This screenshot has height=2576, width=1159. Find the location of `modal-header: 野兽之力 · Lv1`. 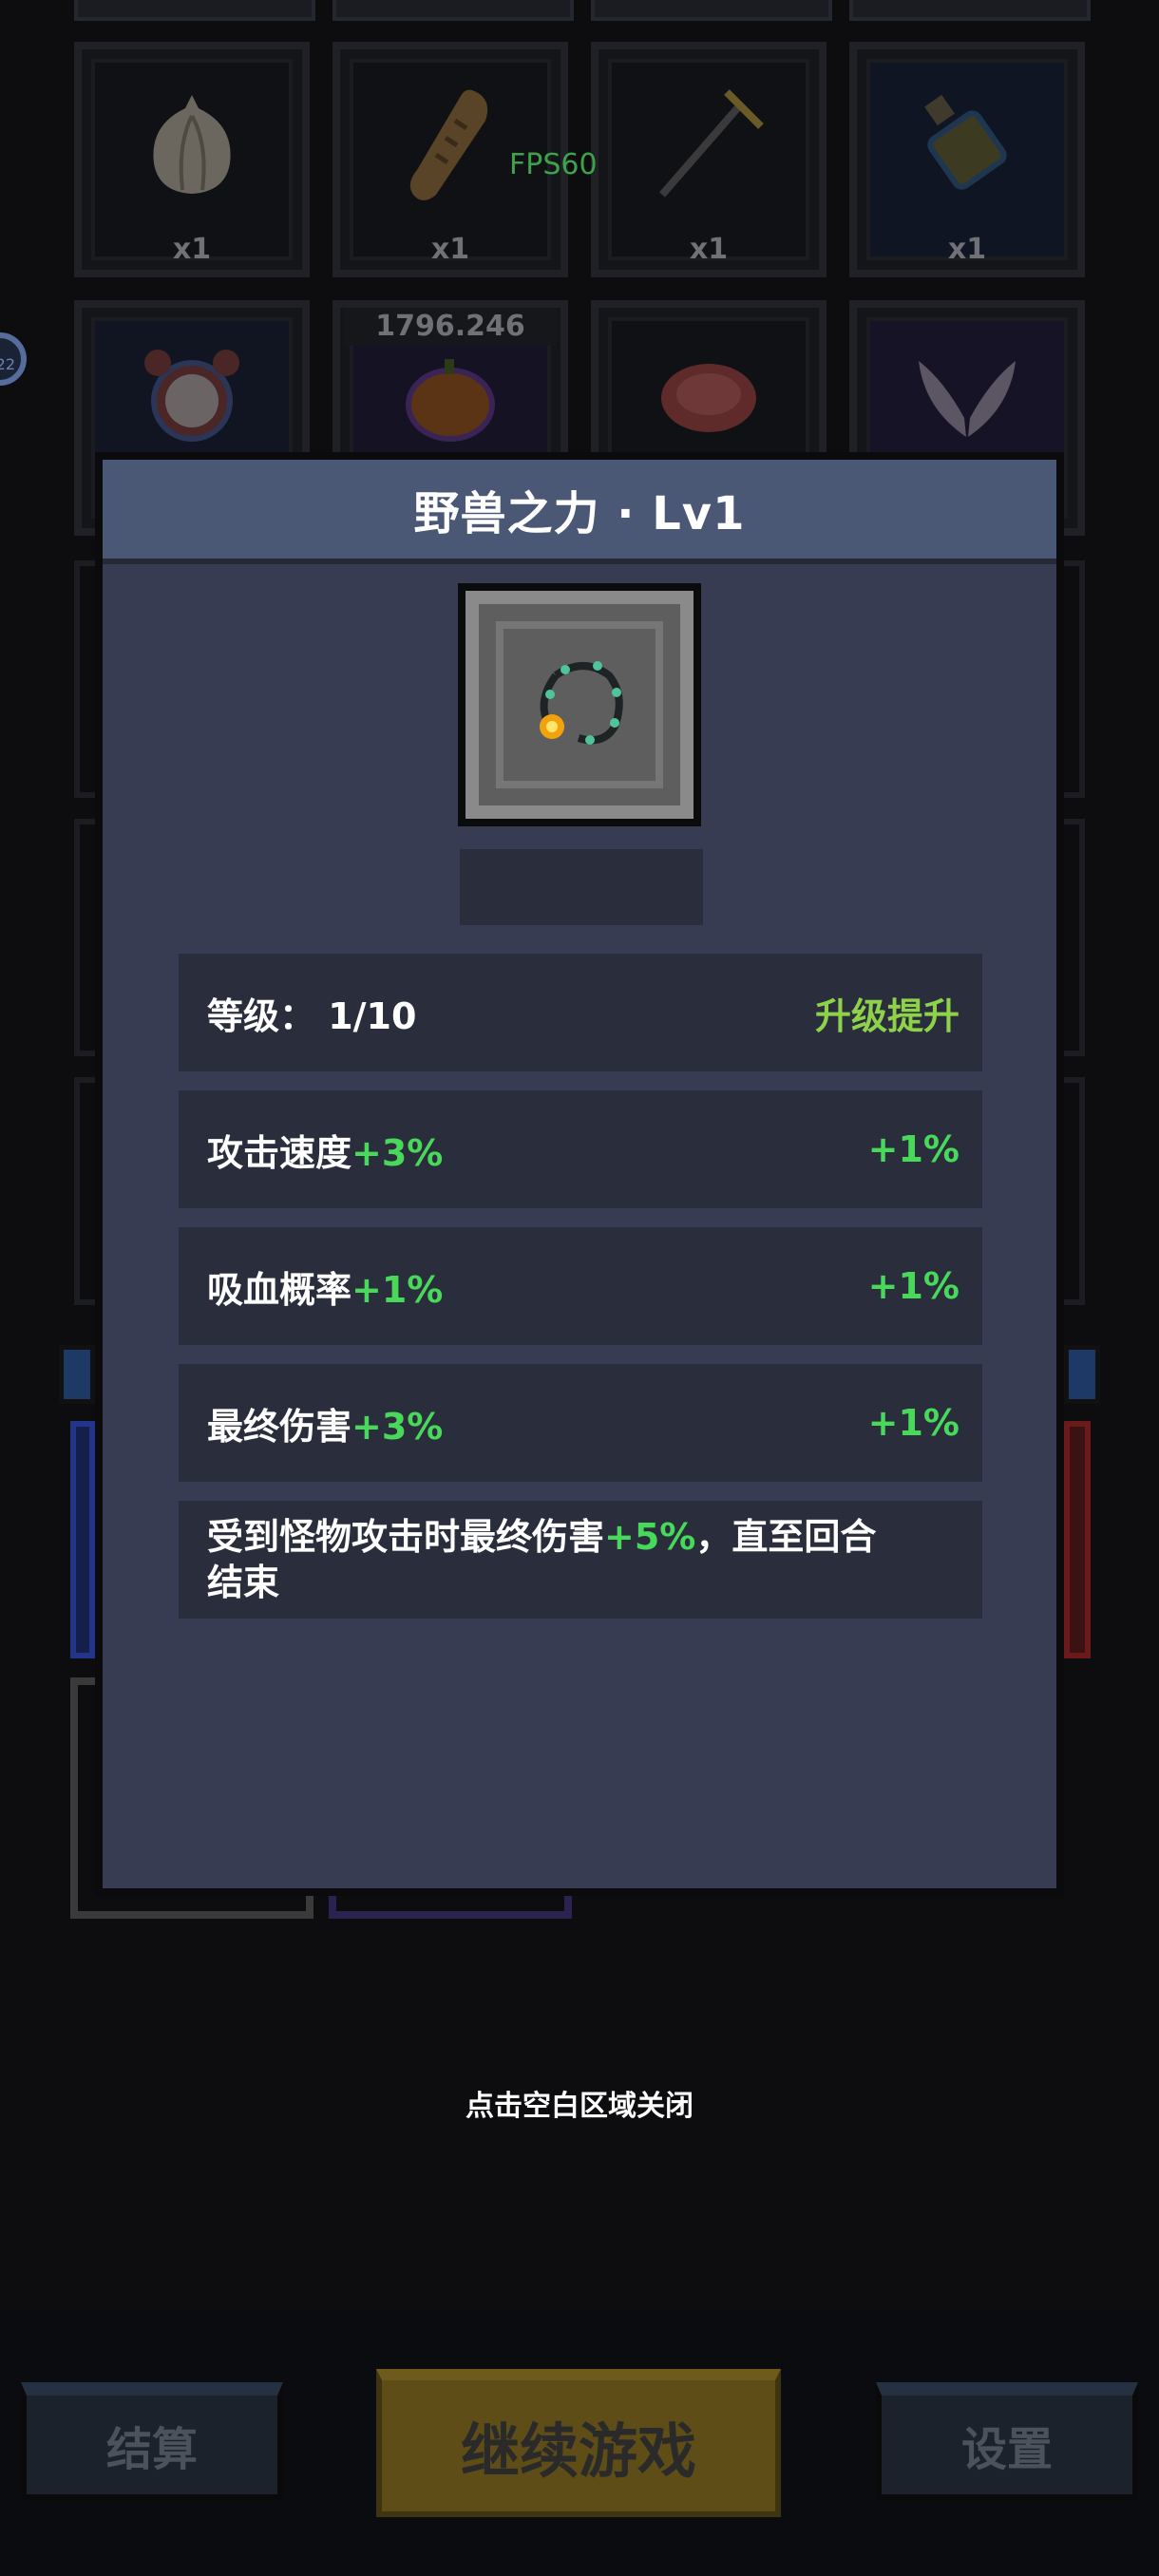

modal-header: 野兽之力 · Lv1 is located at coordinates (579, 512).